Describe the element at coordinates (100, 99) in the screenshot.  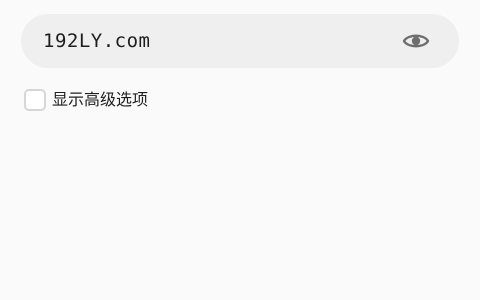
I see `advanced-options-label: 显示高级选项` at that location.